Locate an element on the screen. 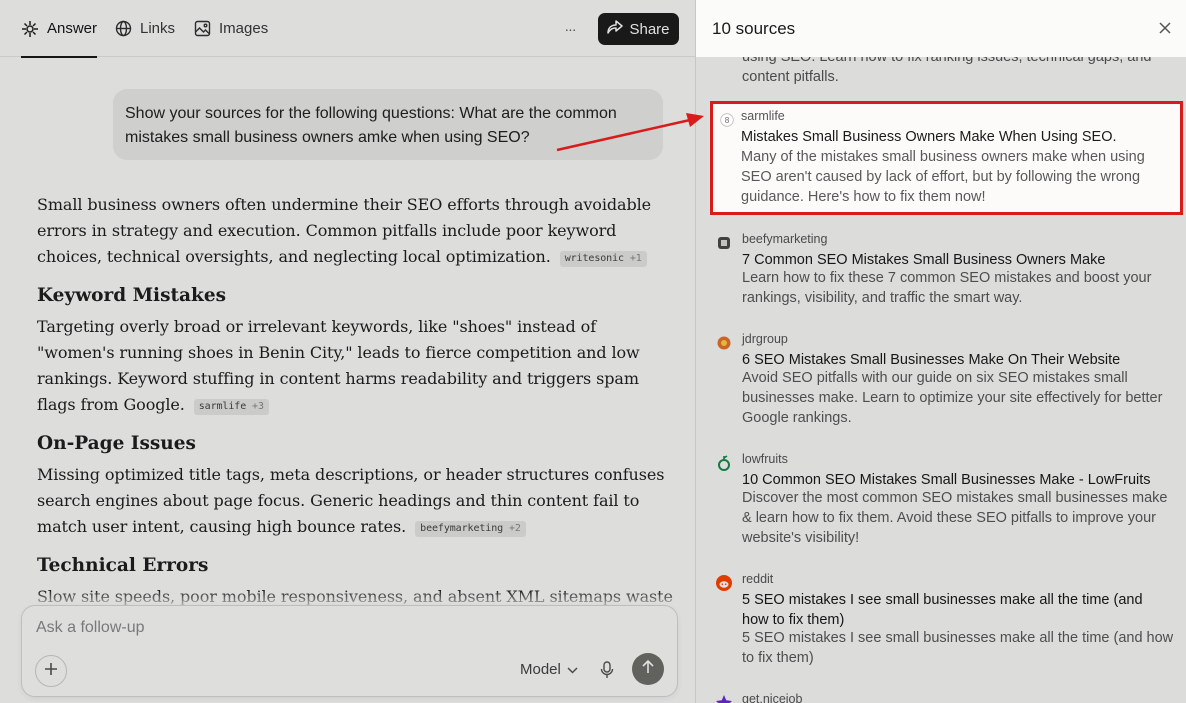 The image size is (1186, 703). more-options-button: ··· is located at coordinates (570, 29).